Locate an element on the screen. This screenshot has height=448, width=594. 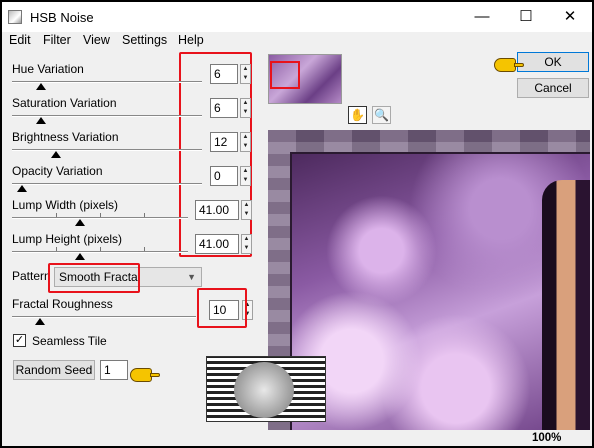
fractal-roughness-label: Fractal Roughness is located at coordinates (62, 304).